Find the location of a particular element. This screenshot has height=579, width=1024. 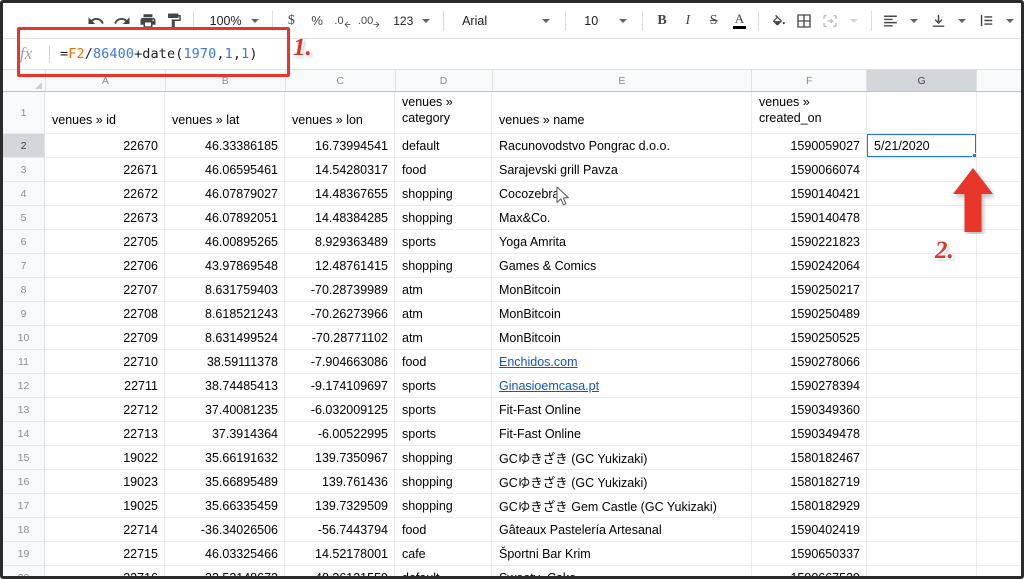

cell-lat: 35.66895489 is located at coordinates (225, 482).